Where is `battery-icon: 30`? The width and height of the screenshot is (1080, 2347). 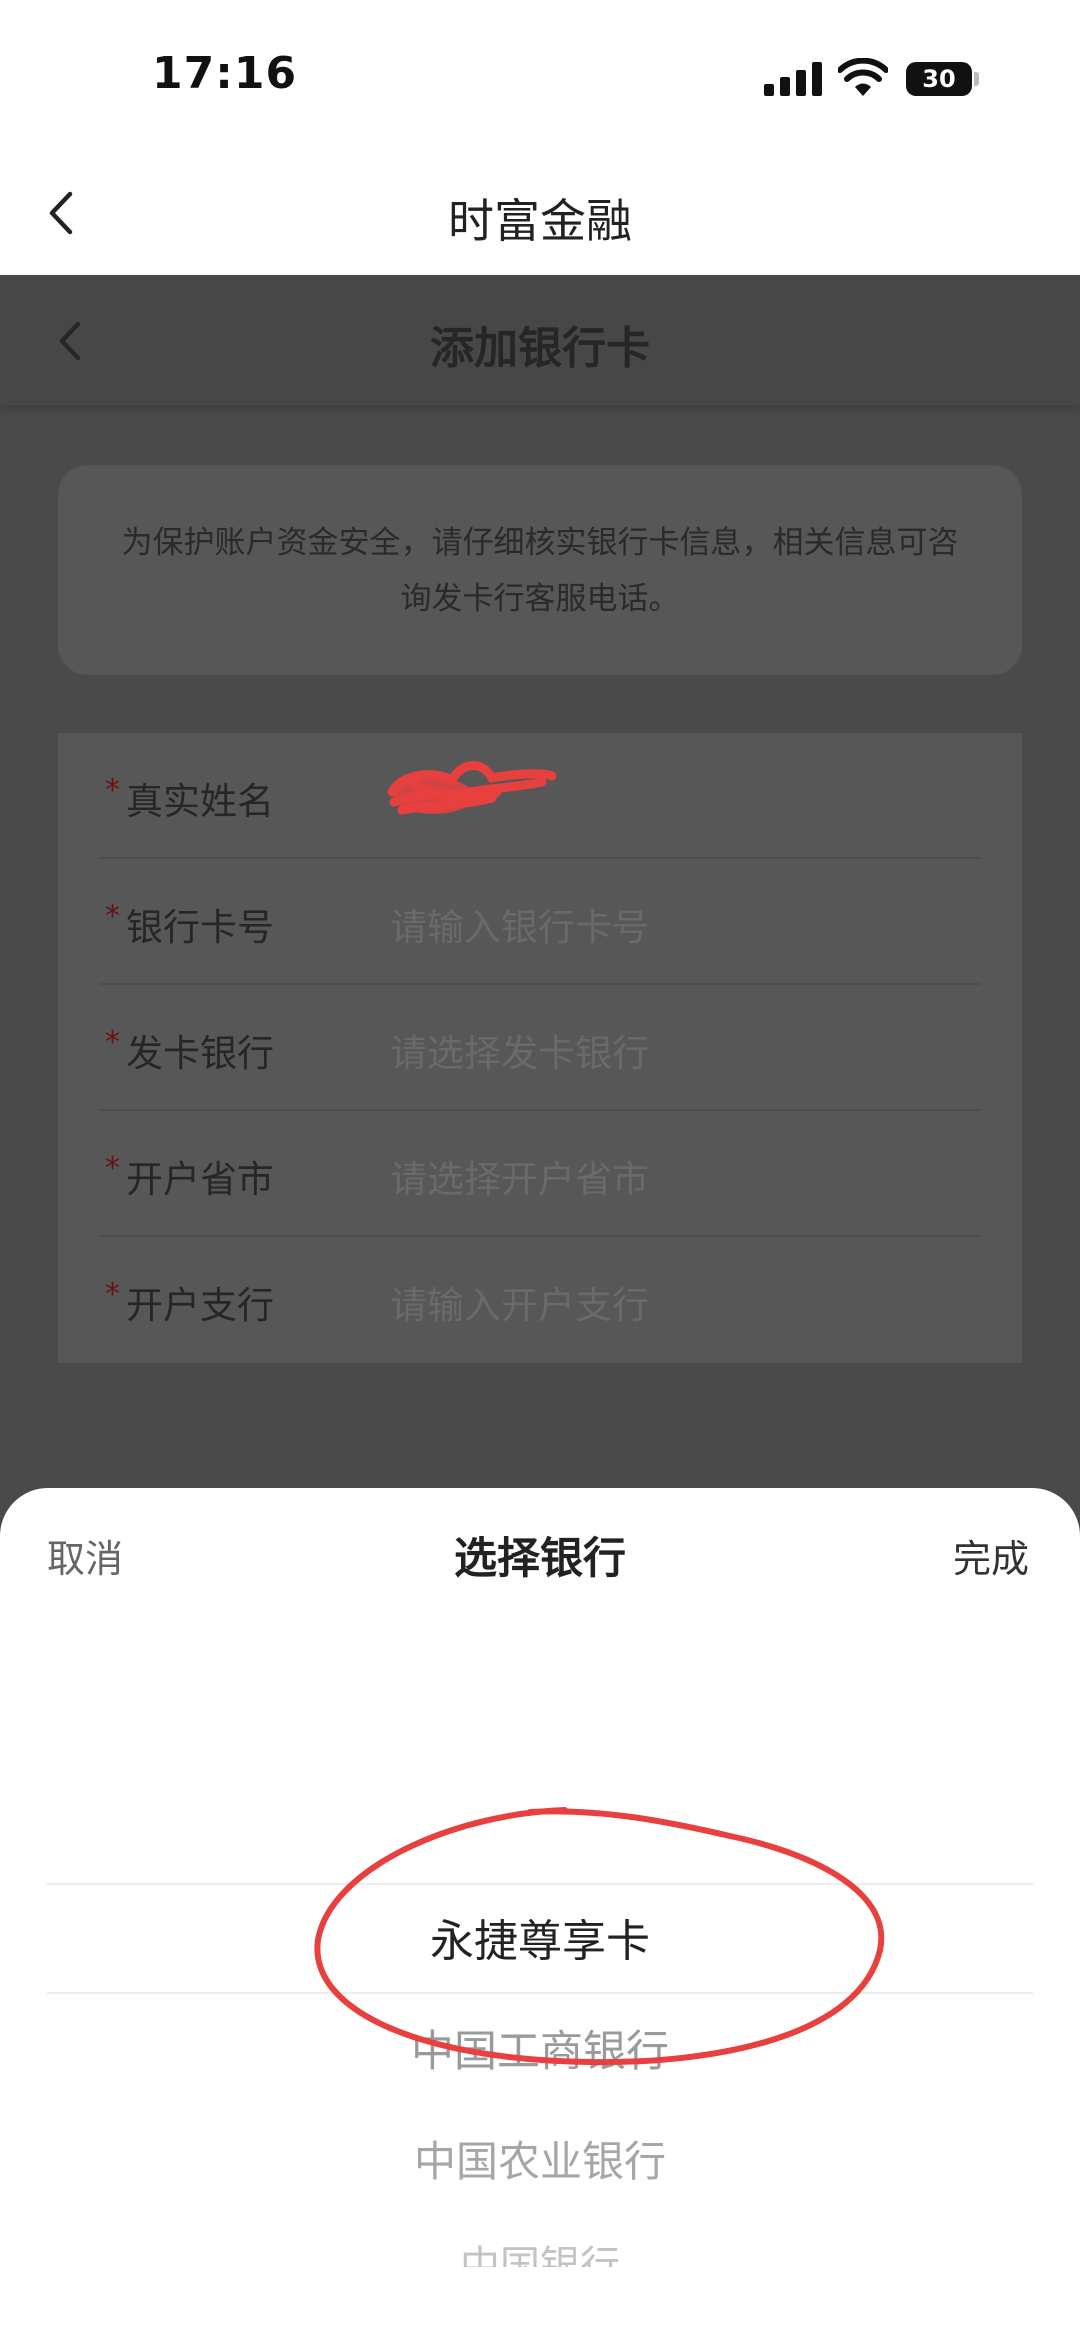
battery-icon: 30 is located at coordinates (939, 79).